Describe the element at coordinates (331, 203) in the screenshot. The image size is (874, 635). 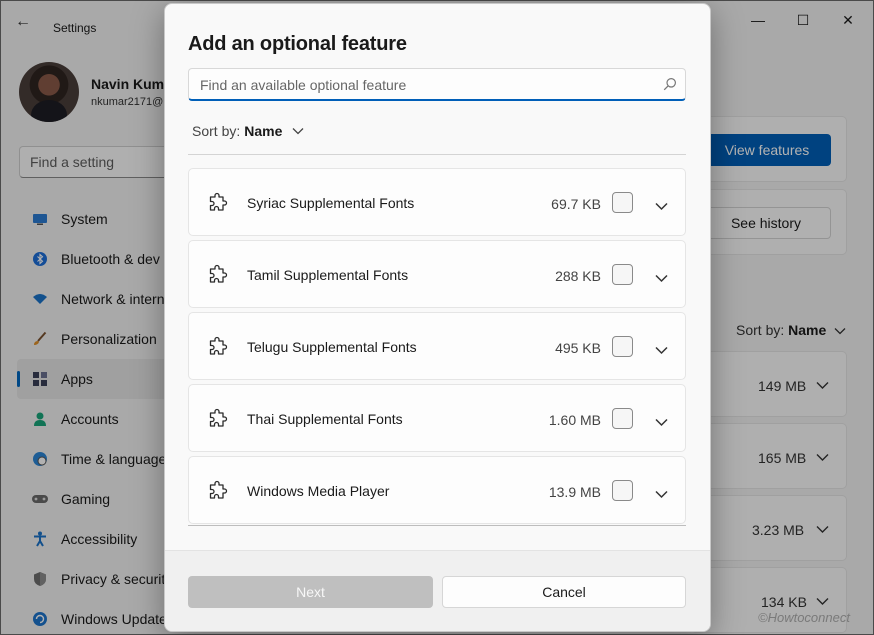
I see `feature-name: Syriac Supplemental Fonts` at that location.